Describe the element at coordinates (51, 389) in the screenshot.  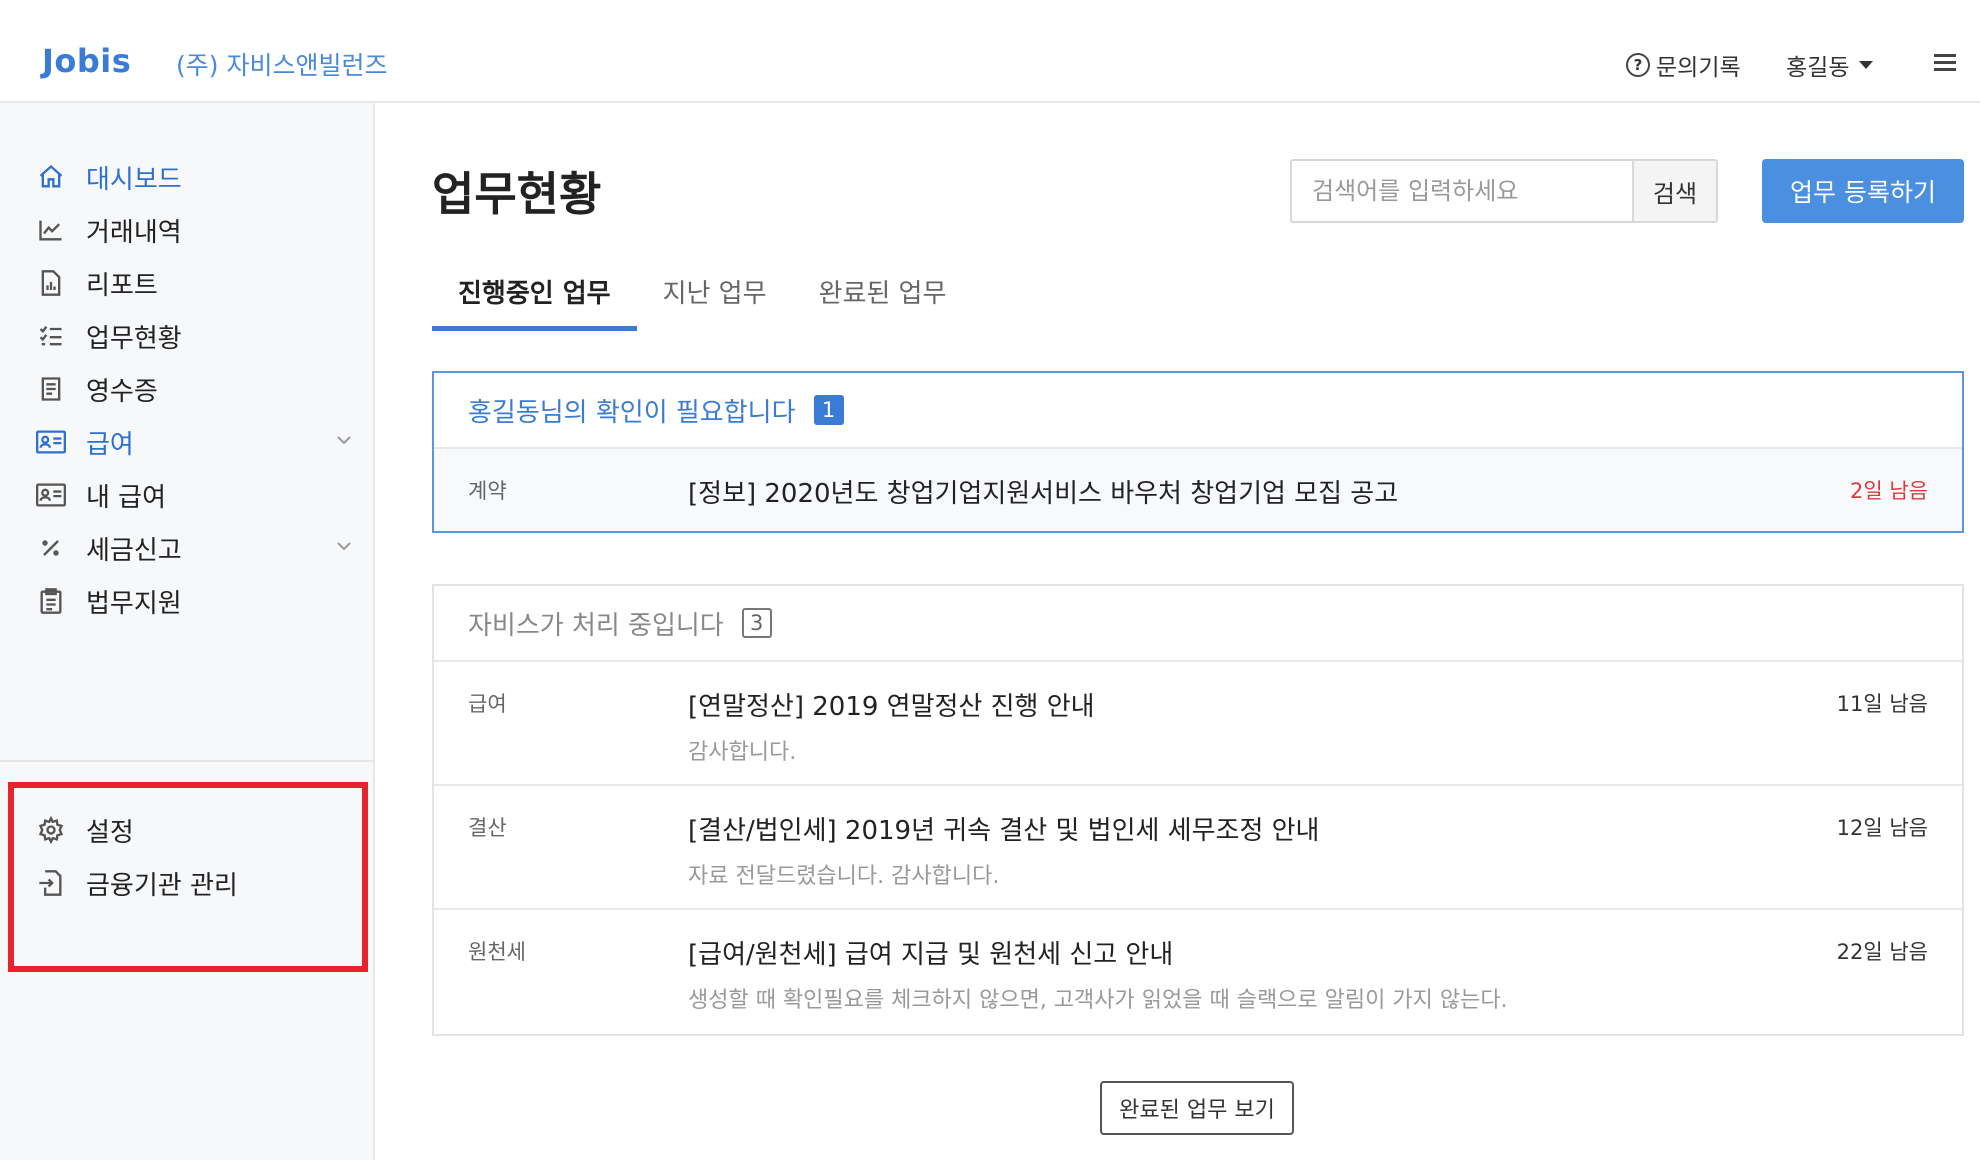
I see `receipt-icon` at that location.